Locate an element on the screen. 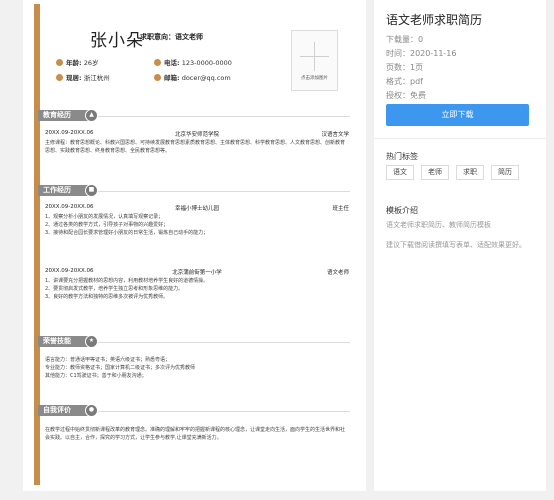  job-intention-label: 求职意向： is located at coordinates (157, 37).